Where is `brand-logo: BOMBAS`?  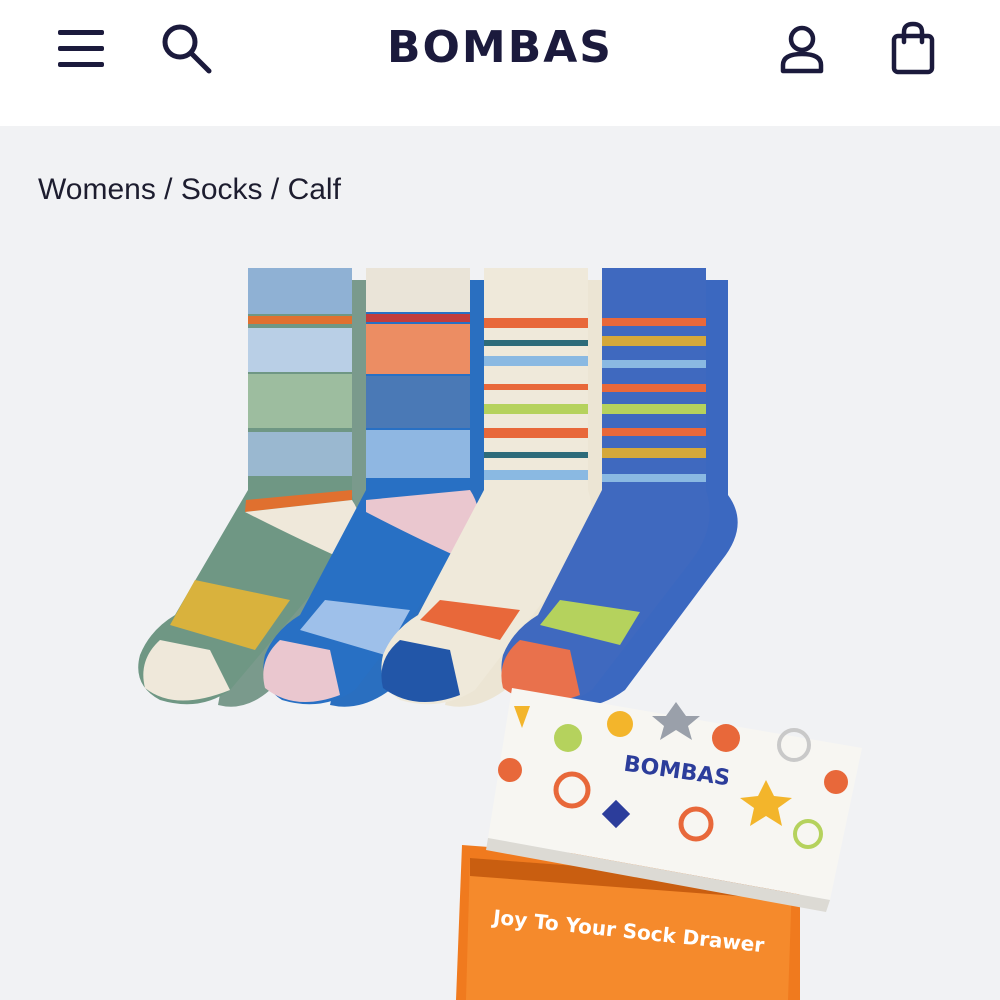
brand-logo: BOMBAS is located at coordinates (500, 48).